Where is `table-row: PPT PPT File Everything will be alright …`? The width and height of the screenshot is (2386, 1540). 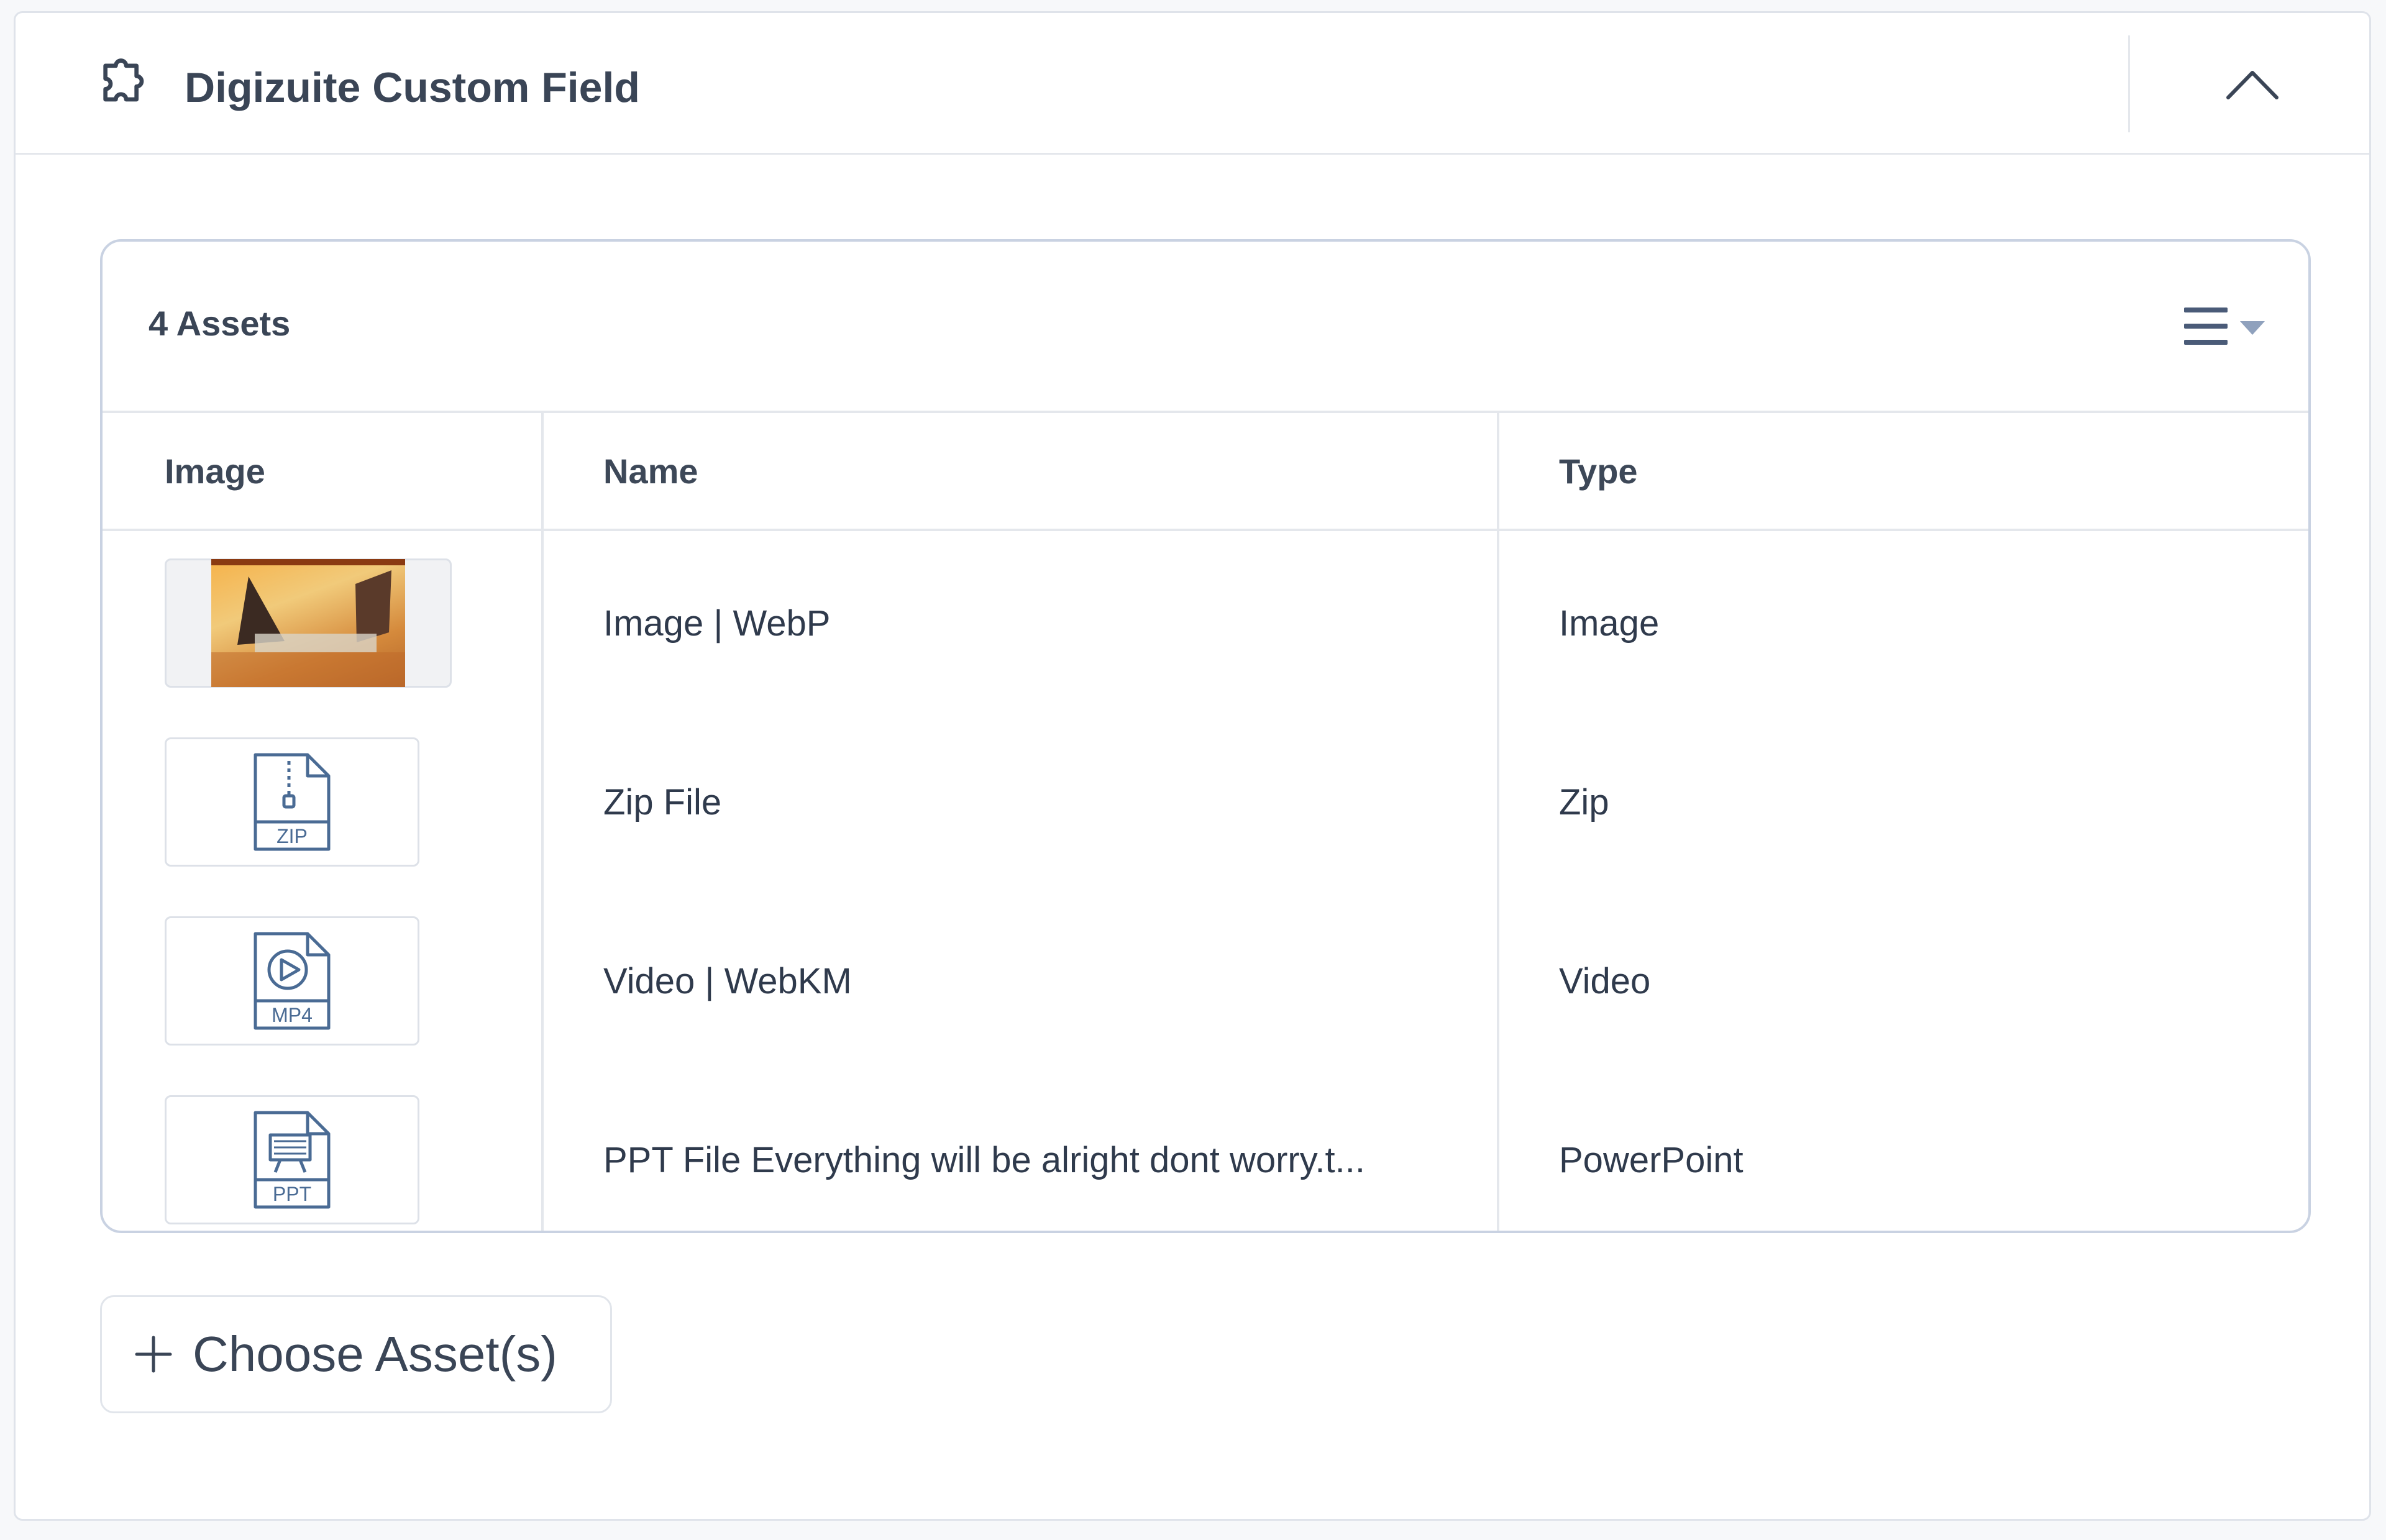 table-row: PPT PPT File Everything will be alright … is located at coordinates (1205, 1150).